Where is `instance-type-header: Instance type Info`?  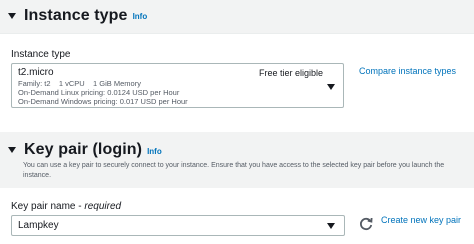
instance-type-header: Instance type Info is located at coordinates (237, 17).